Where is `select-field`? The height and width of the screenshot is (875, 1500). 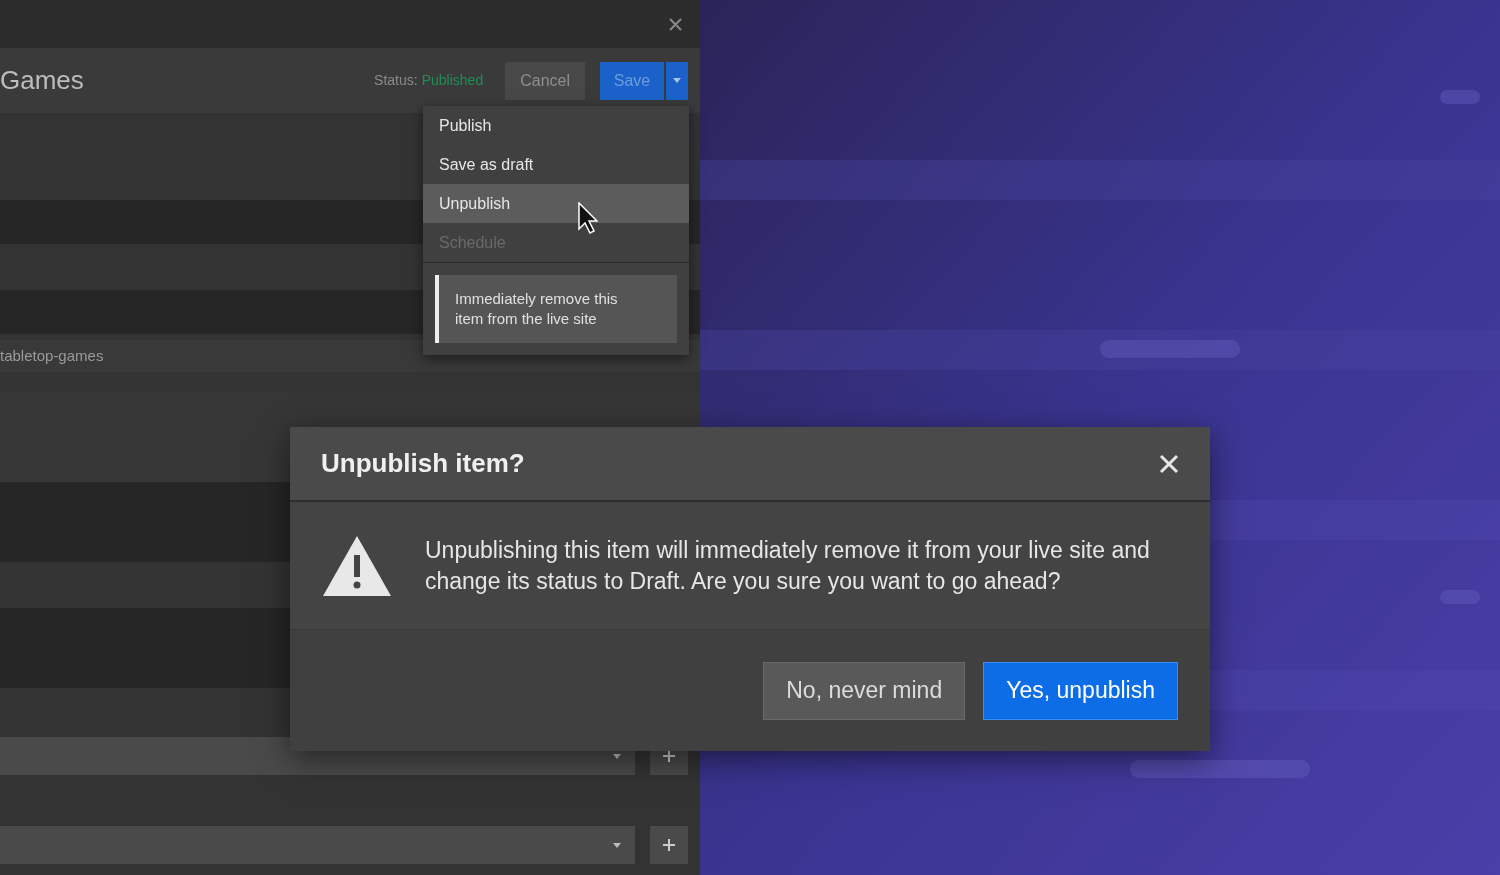 select-field is located at coordinates (317, 845).